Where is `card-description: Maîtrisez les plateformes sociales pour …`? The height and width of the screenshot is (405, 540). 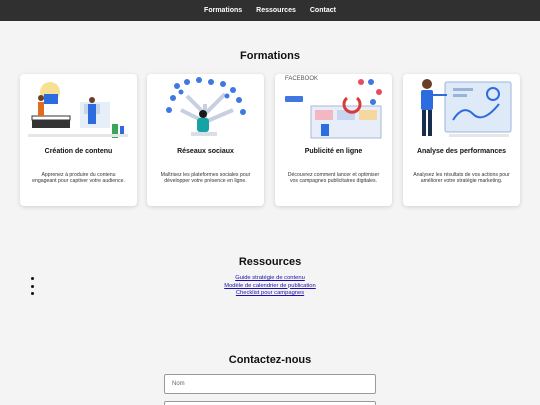
card-description: Maîtrisez les plateformes sociales pour … is located at coordinates (205, 178).